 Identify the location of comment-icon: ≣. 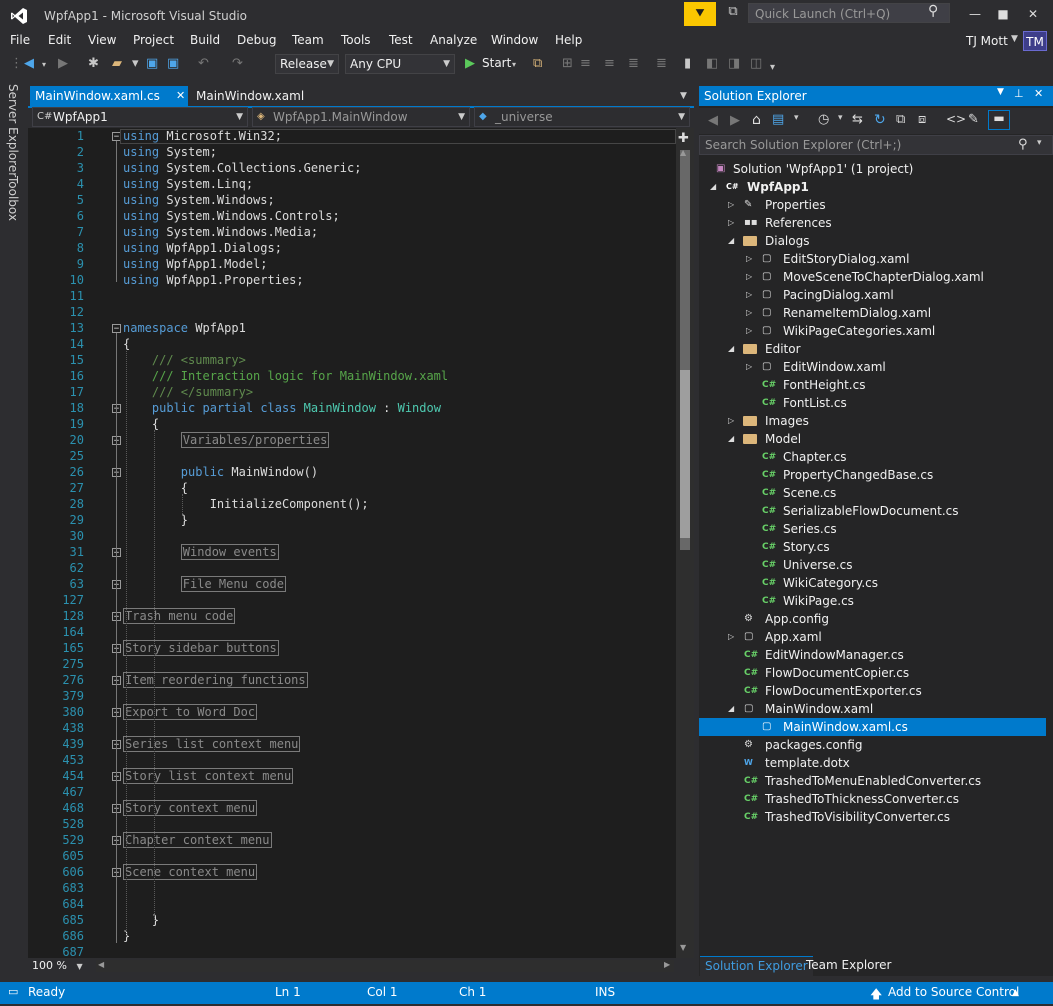
(633, 63).